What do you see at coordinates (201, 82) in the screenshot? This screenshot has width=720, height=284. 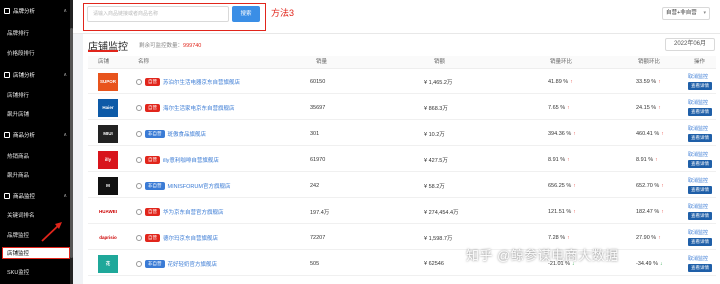 I see `store-name-link: 苏泊尔生活电器京东自营旗舰店` at bounding box center [201, 82].